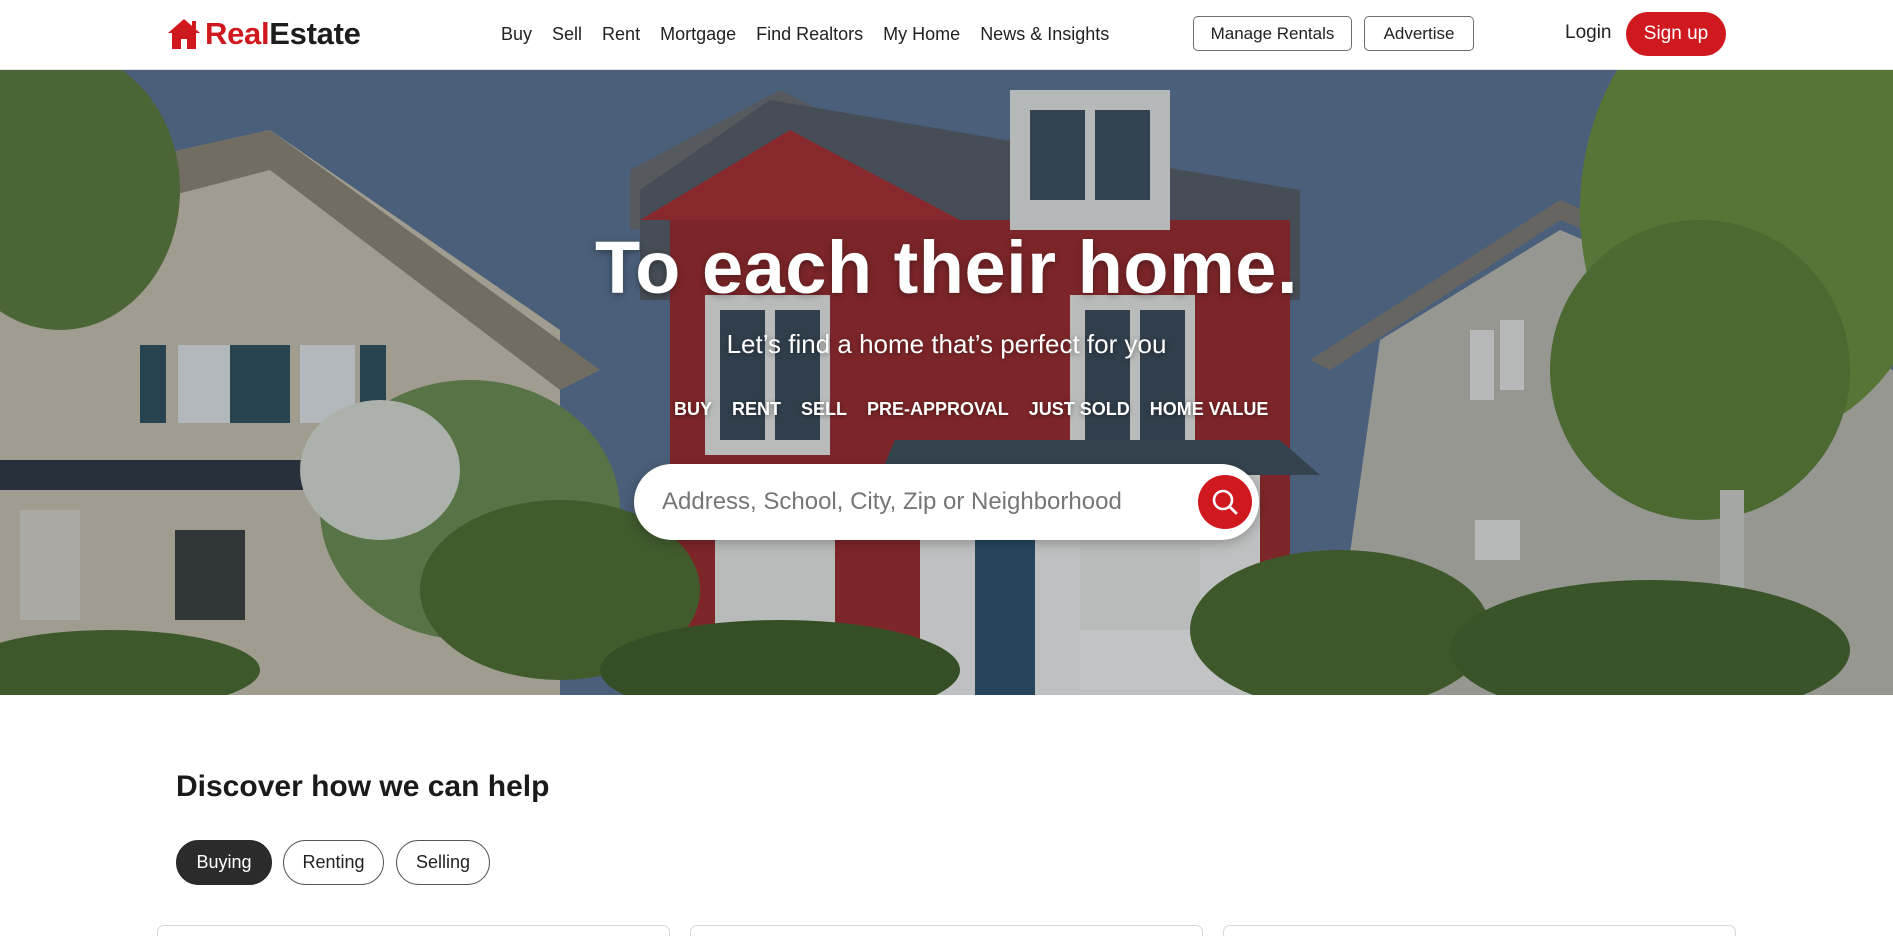  I want to click on tab-home-value: HOME VALUE, so click(1209, 409).